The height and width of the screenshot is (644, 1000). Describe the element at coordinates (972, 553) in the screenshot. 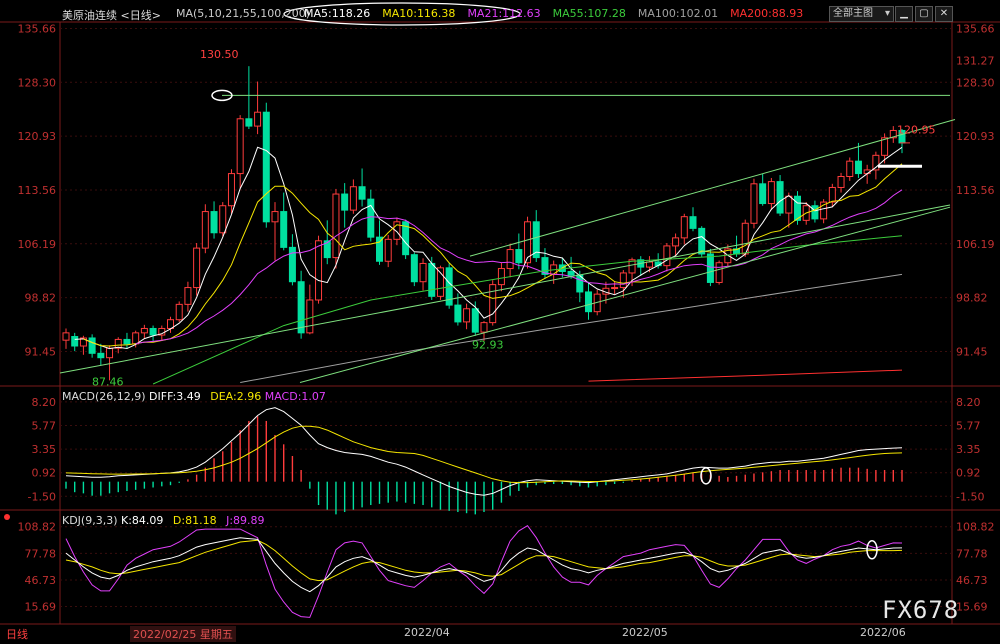

I see `kdj-tick-right: 77.78` at that location.